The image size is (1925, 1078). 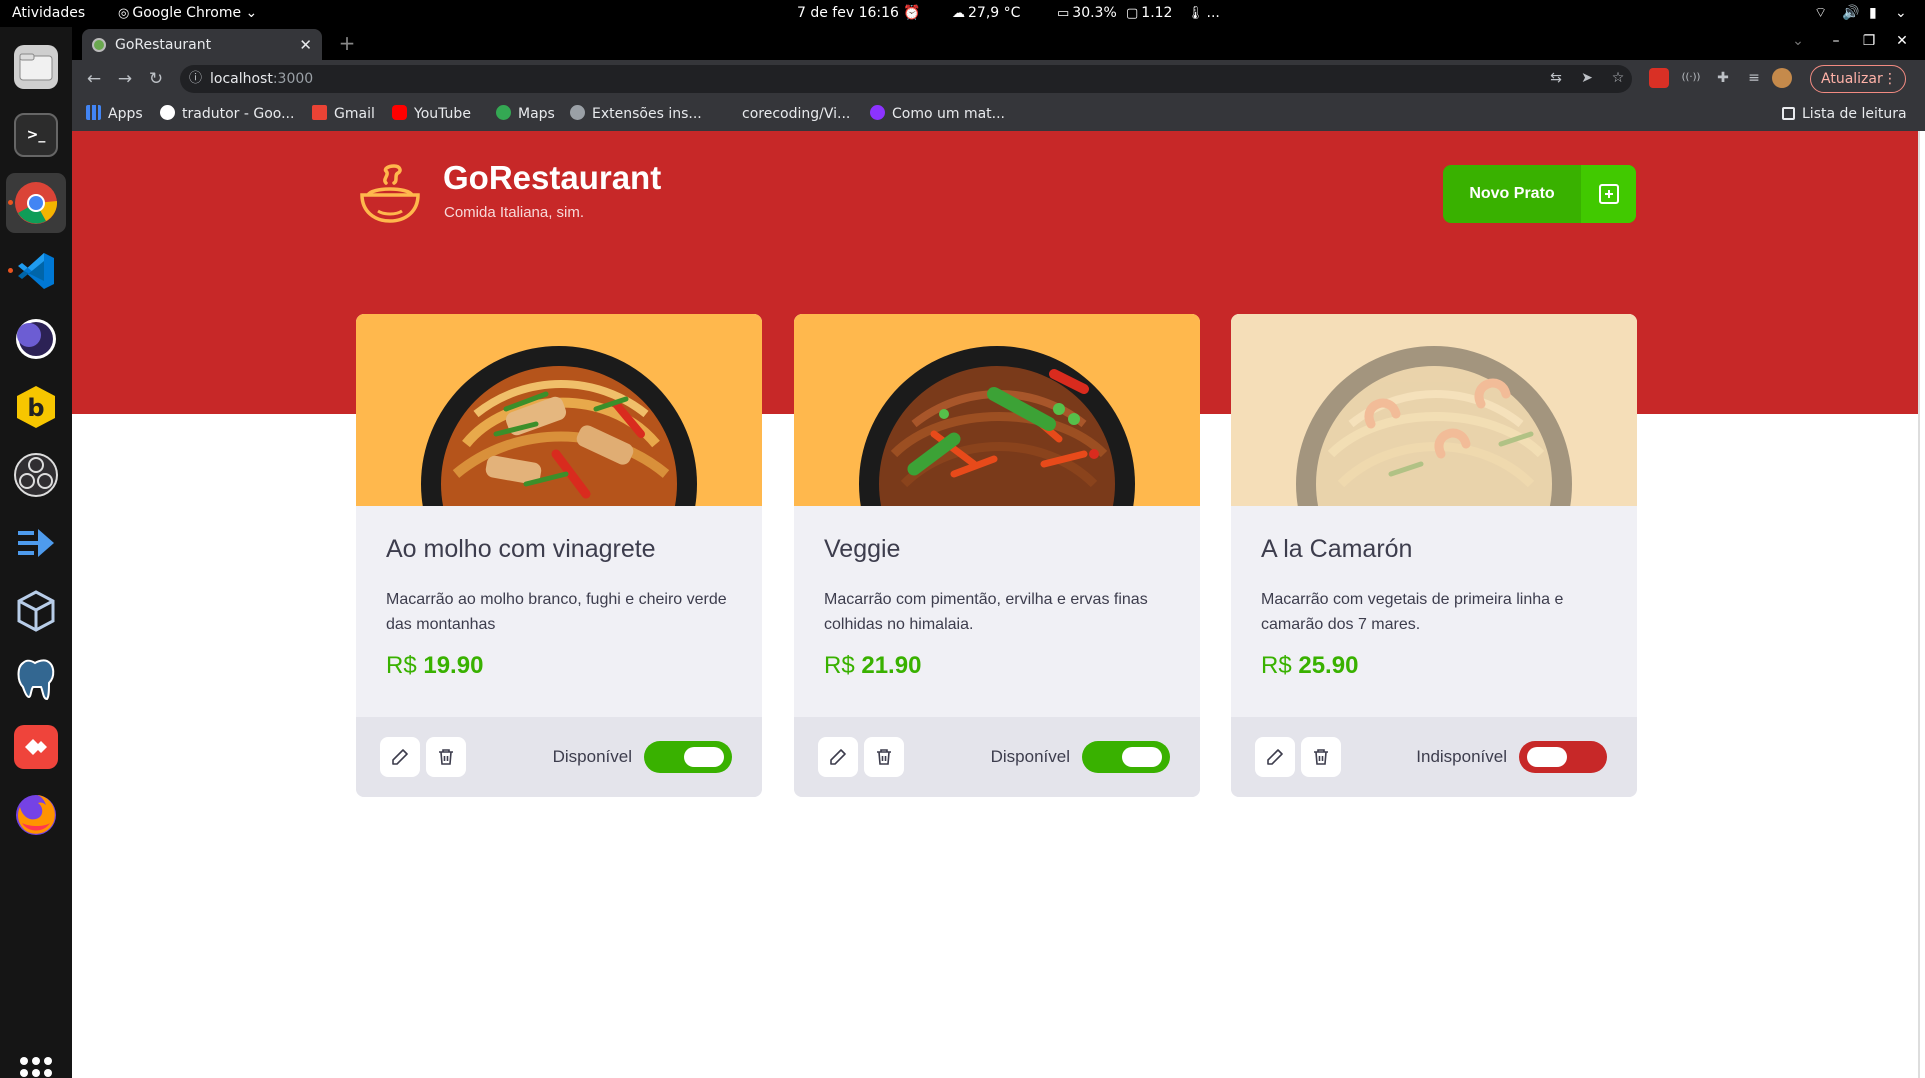 I want to click on bookmark-apps: Apps, so click(x=114, y=114).